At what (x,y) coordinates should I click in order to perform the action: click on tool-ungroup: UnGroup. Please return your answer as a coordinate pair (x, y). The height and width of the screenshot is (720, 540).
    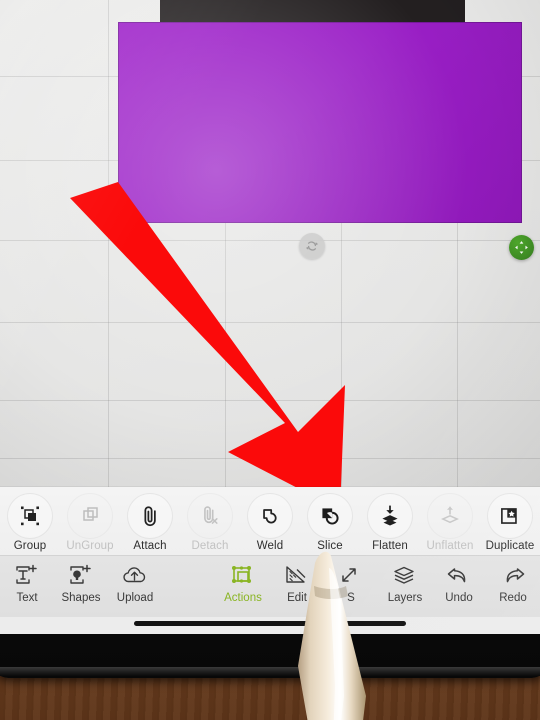
    Looking at the image, I should click on (90, 519).